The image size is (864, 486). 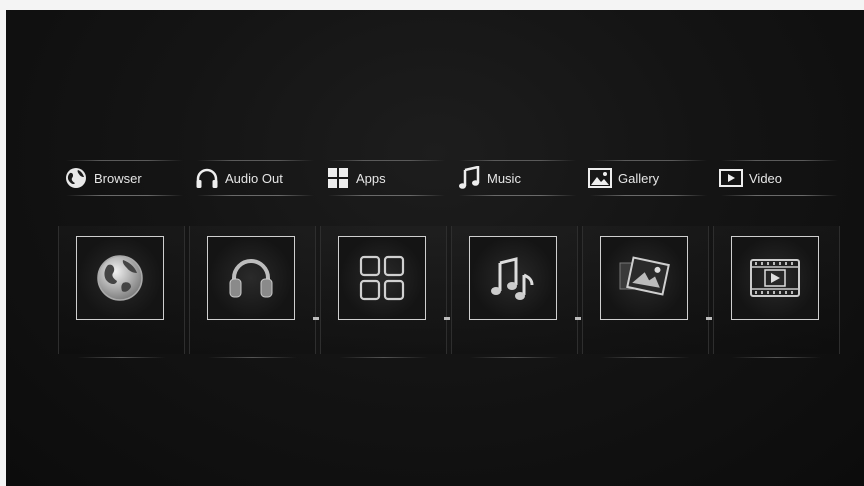 I want to click on menu-item-browser: Browser, so click(x=120, y=178).